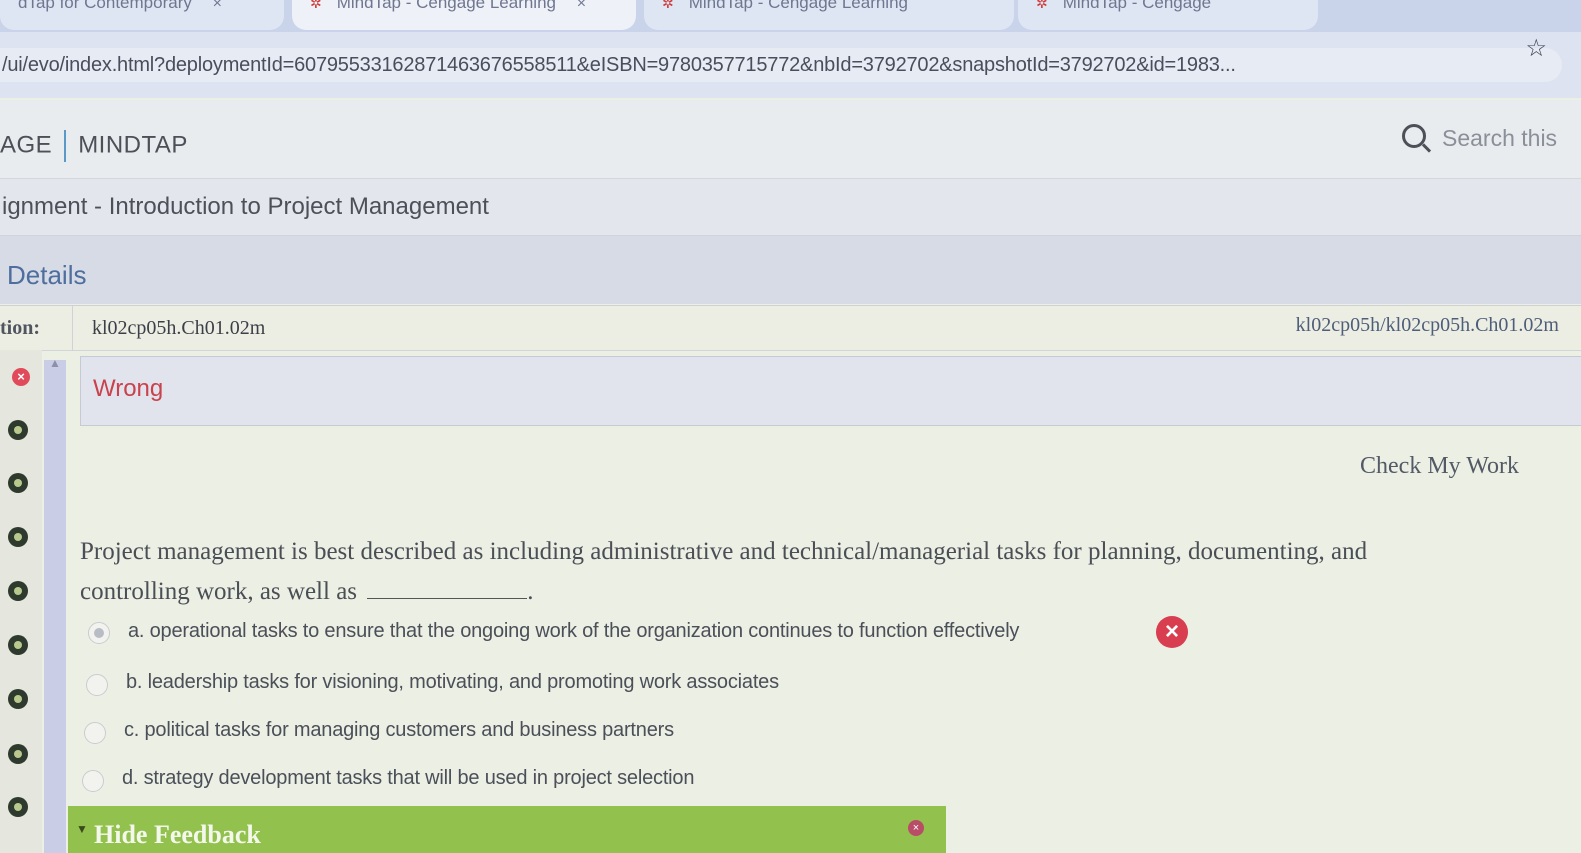 Image resolution: width=1581 pixels, height=853 pixels. What do you see at coordinates (82, 829) in the screenshot?
I see `collapse-triangle-icon: ▼` at bounding box center [82, 829].